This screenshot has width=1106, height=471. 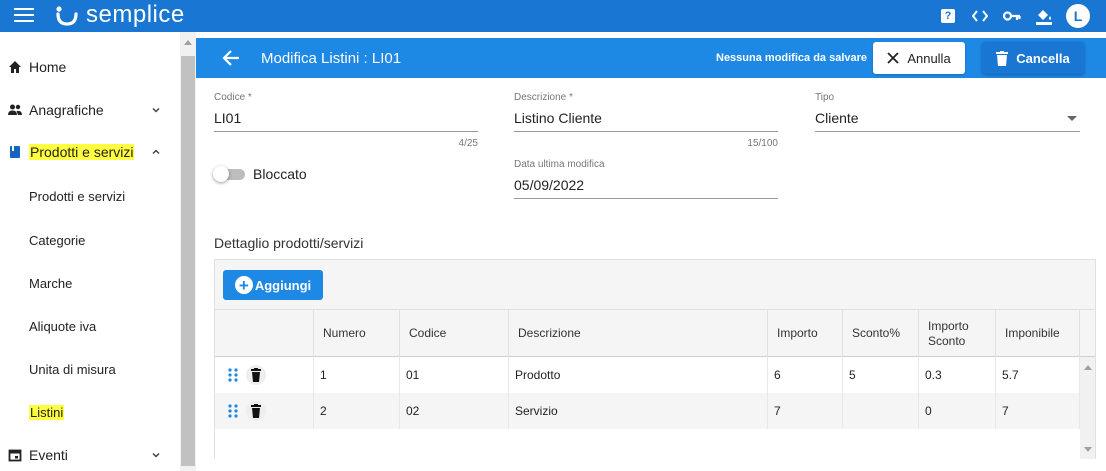 I want to click on cancella-button: Cancella, so click(x=1033, y=58).